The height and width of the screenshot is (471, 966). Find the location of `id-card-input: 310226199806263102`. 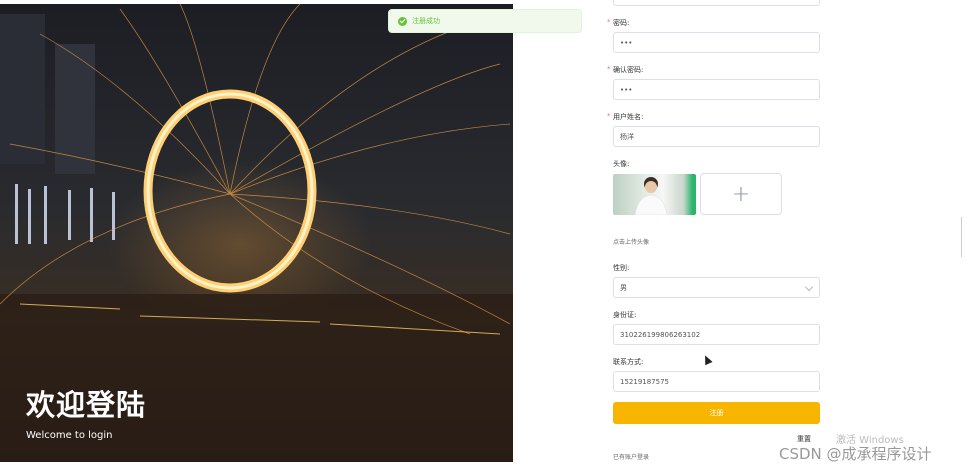

id-card-input: 310226199806263102 is located at coordinates (716, 334).